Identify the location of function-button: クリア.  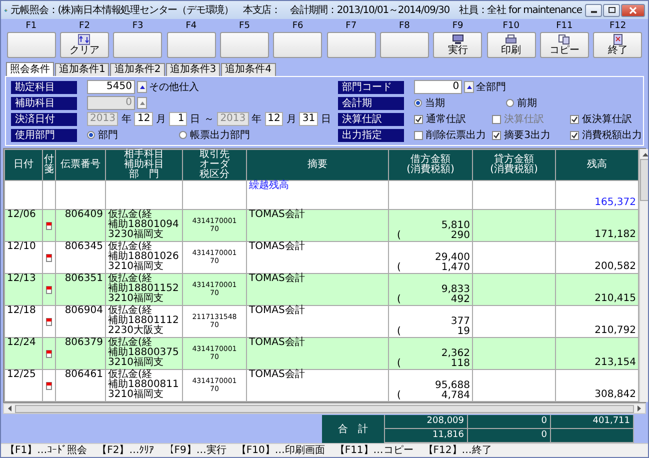
(84, 45).